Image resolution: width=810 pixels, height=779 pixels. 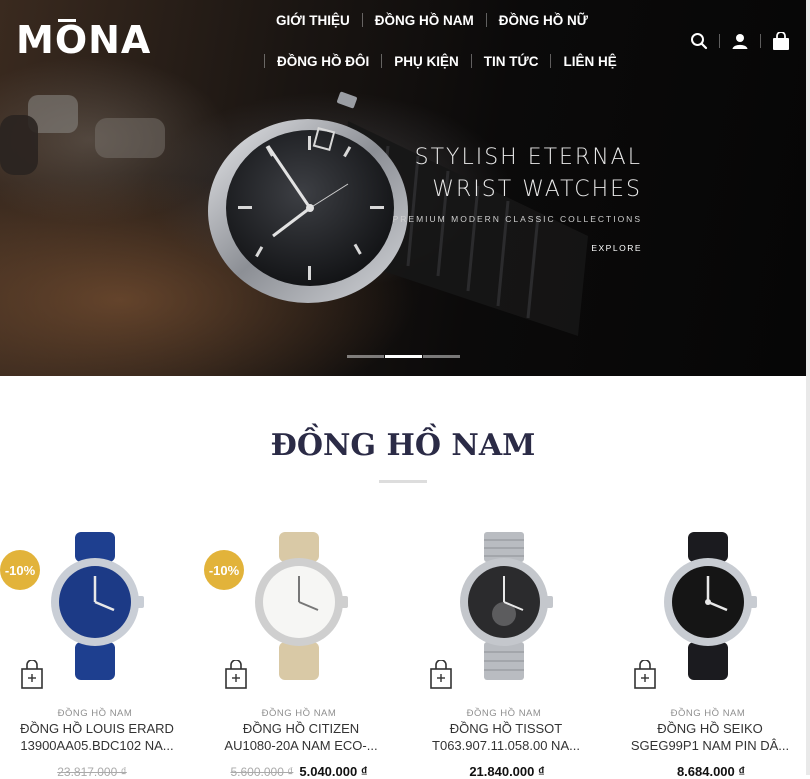 I want to click on sale-price: 8.684.000 ₫, so click(x=711, y=771).